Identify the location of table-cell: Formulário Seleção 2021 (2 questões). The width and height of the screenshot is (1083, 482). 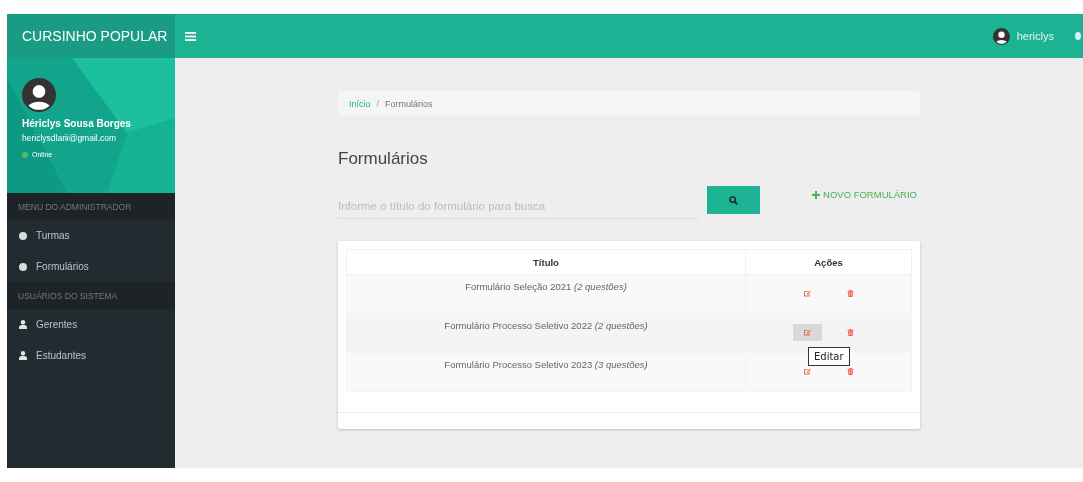
(546, 294).